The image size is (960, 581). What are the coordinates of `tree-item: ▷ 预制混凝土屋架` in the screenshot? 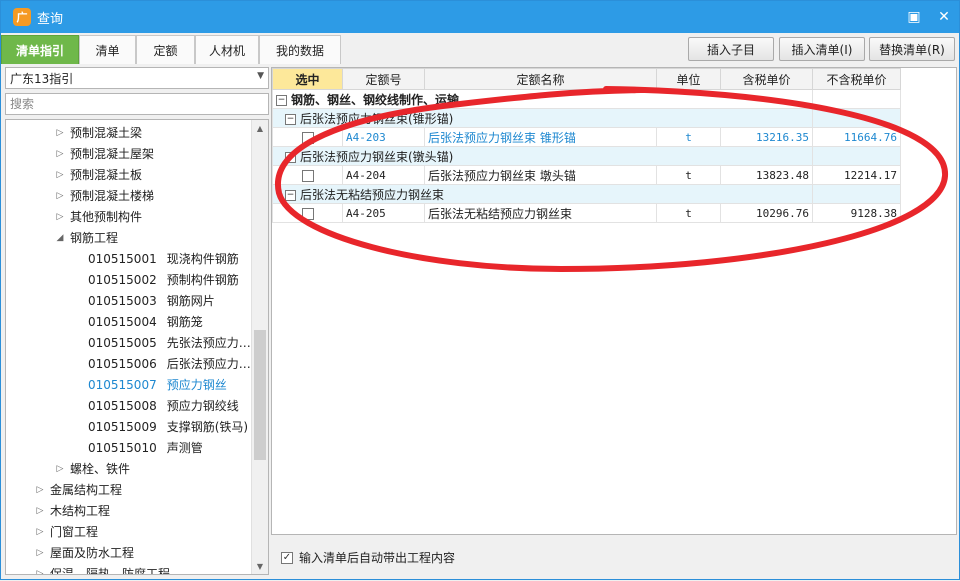 It's located at (80, 153).